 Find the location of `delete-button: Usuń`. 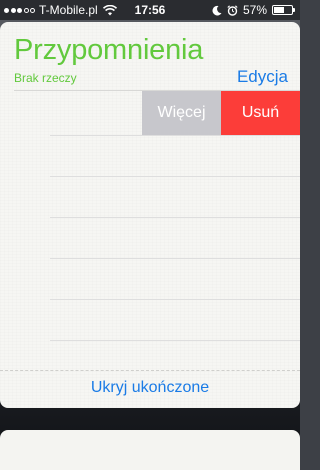

delete-button: Usuń is located at coordinates (260, 113).